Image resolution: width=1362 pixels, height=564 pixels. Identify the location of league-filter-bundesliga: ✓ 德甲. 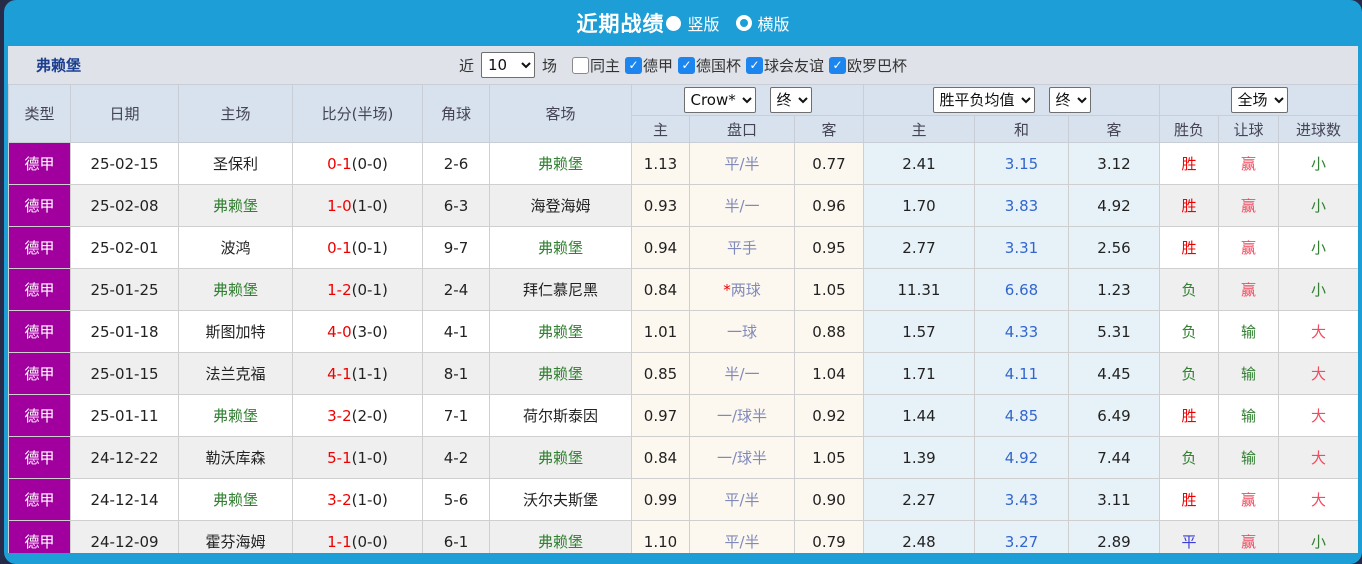
(648, 65).